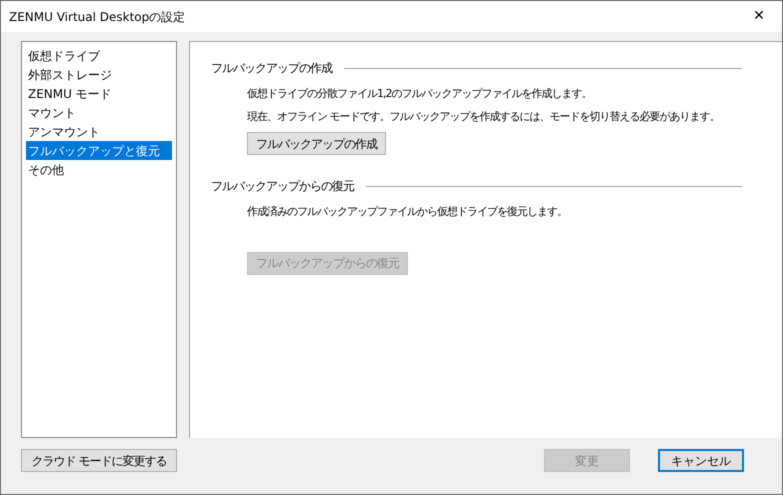 This screenshot has width=783, height=495. What do you see at coordinates (282, 186) in the screenshot?
I see `section-heading: フルバックアップからの復元` at bounding box center [282, 186].